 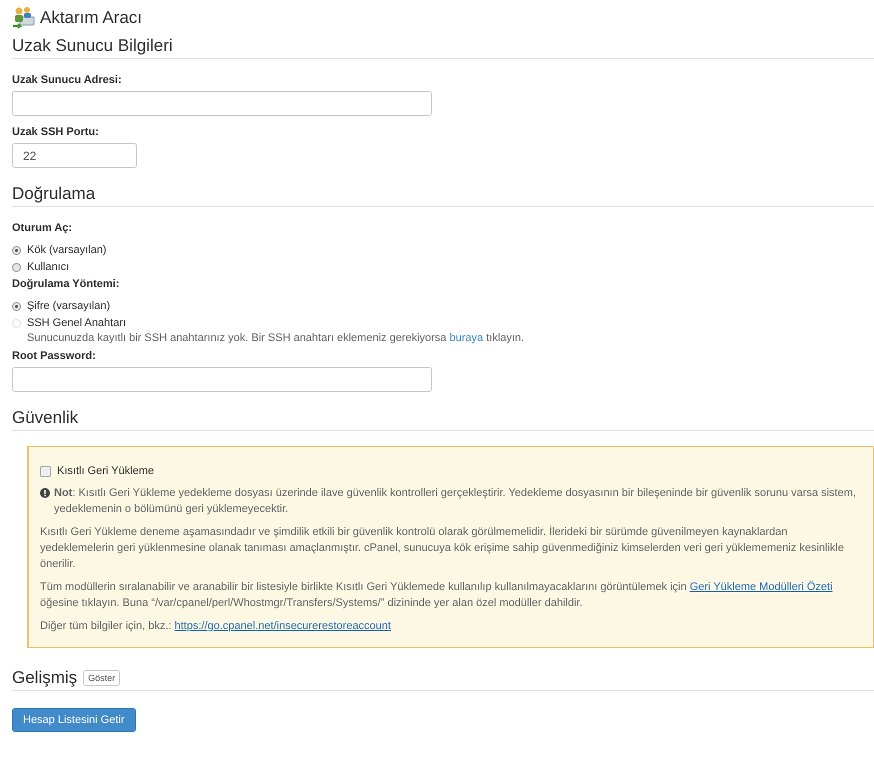 I want to click on radio-label: Kullanıcı, so click(x=48, y=267).